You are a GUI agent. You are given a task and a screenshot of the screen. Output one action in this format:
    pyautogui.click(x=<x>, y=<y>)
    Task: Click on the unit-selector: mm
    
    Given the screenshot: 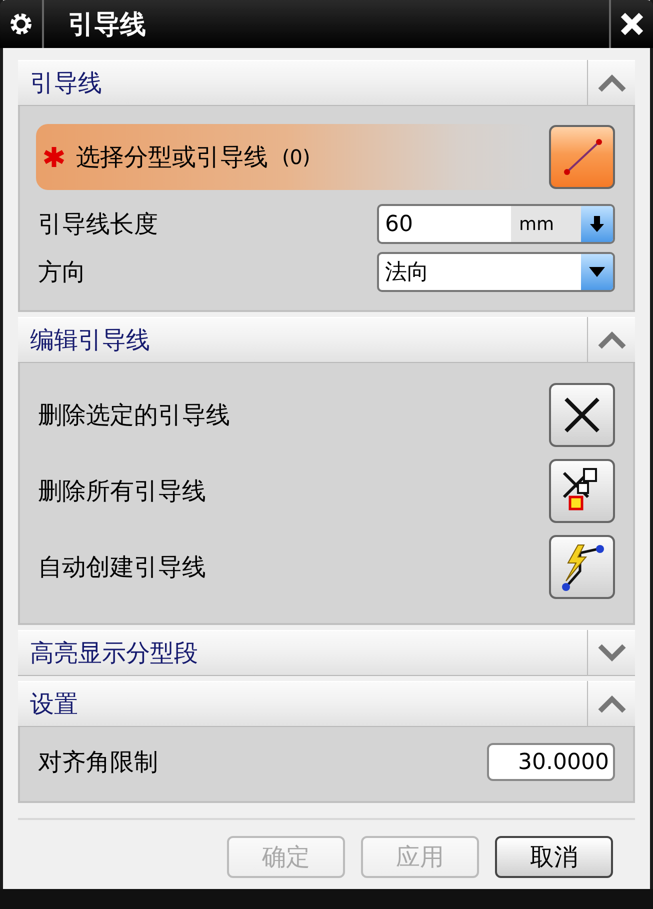 What is the action you would take?
    pyautogui.click(x=546, y=224)
    